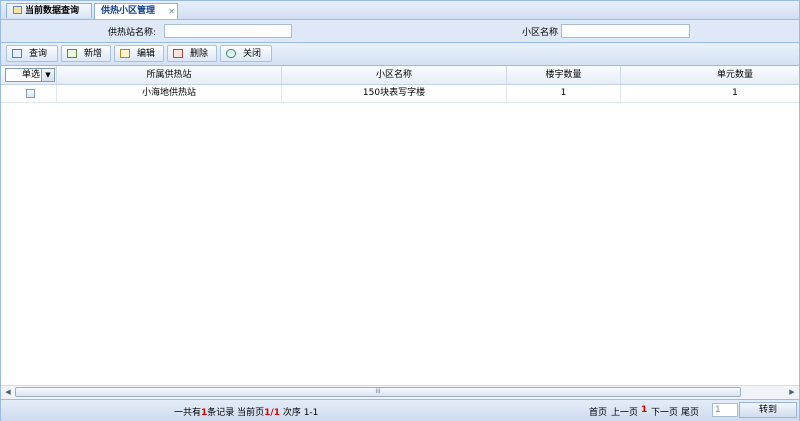  Describe the element at coordinates (8, 392) in the screenshot. I see `scroll-left-icon: ◀` at that location.